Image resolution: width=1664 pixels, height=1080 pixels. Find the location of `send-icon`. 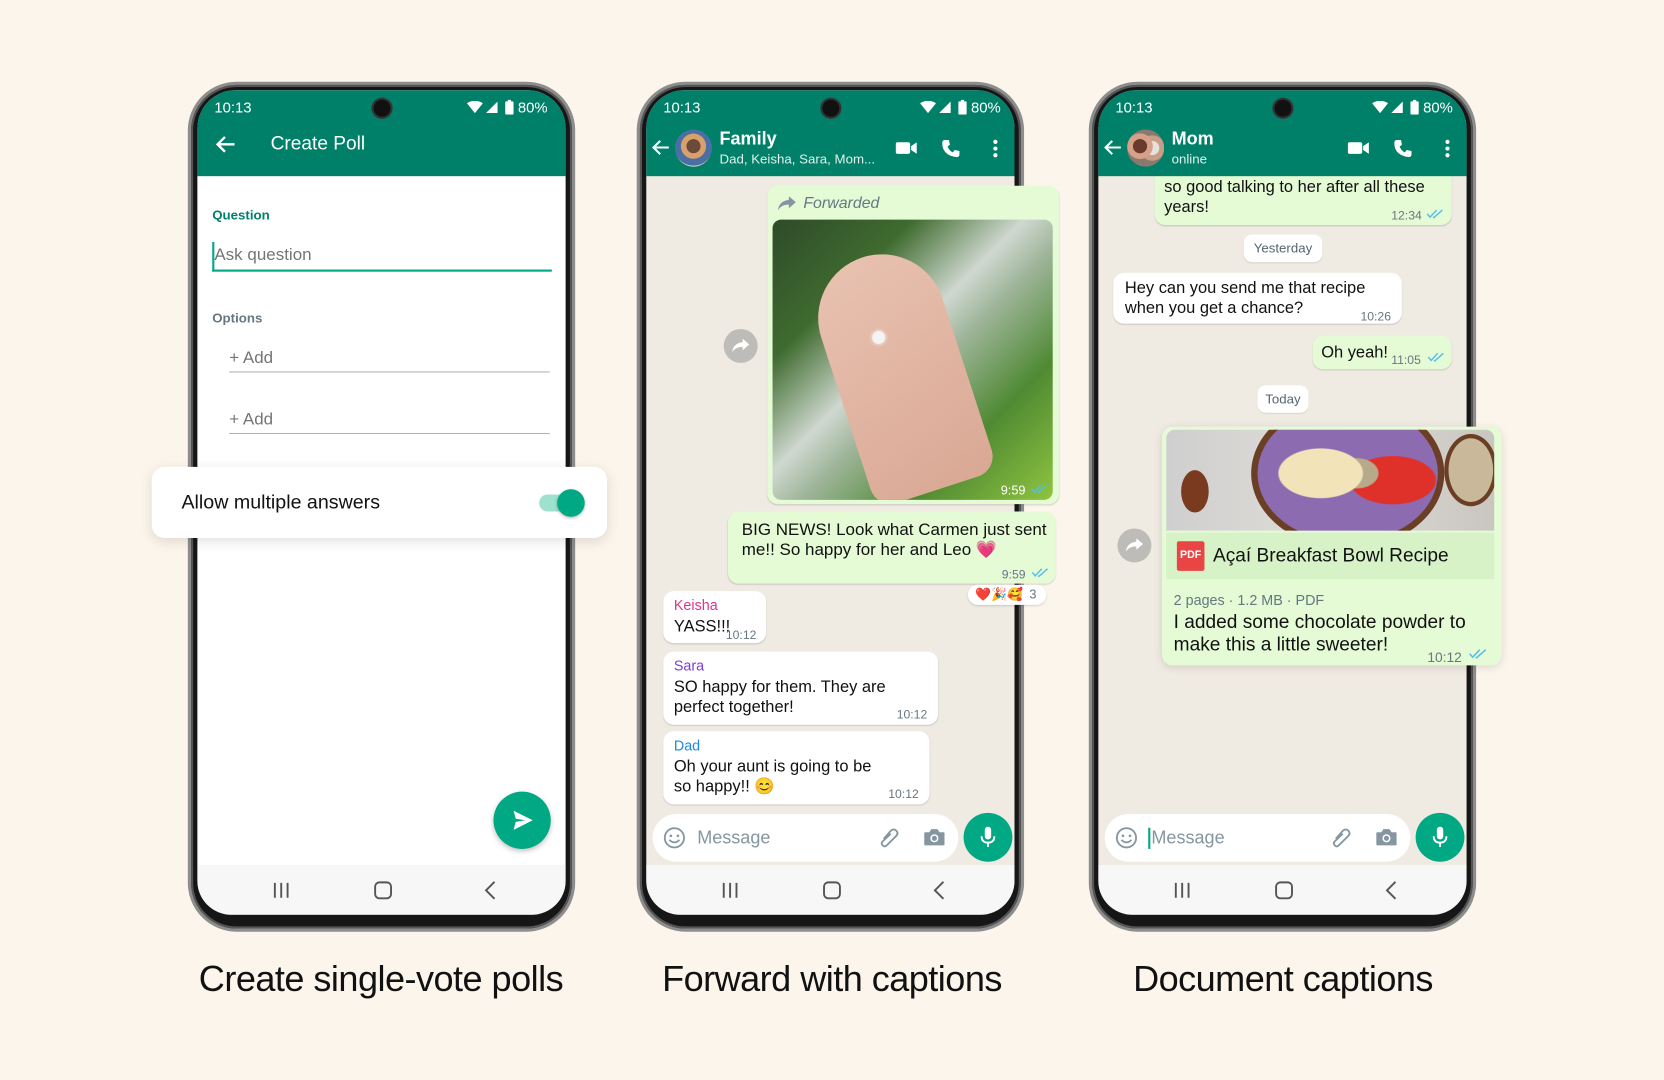

send-icon is located at coordinates (523, 820).